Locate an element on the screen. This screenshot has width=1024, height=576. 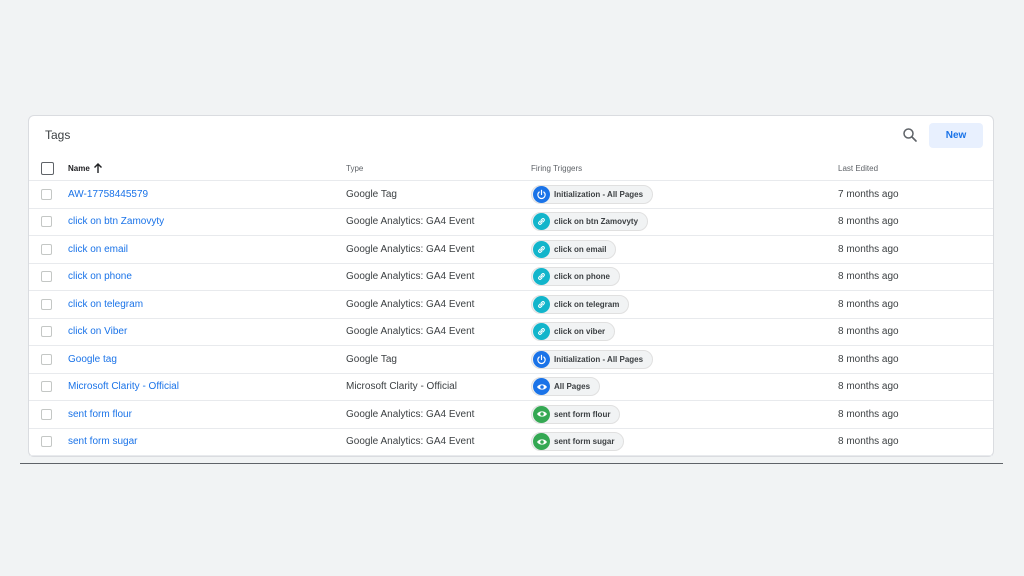
column-header-name-label: Name is located at coordinates (79, 168).